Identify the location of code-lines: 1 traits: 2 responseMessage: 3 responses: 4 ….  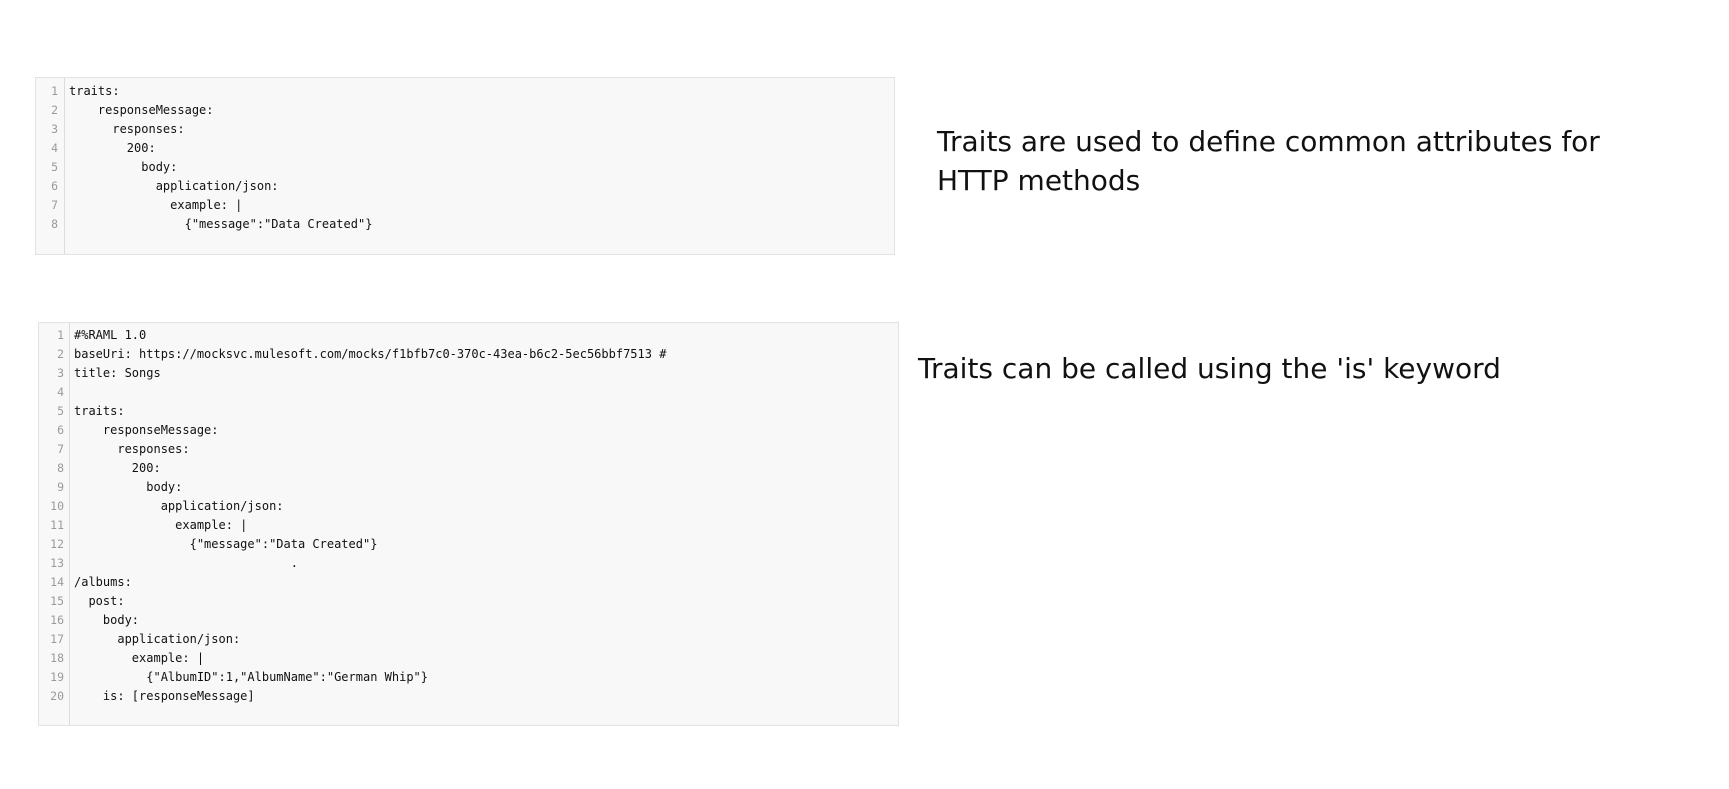
(465, 158).